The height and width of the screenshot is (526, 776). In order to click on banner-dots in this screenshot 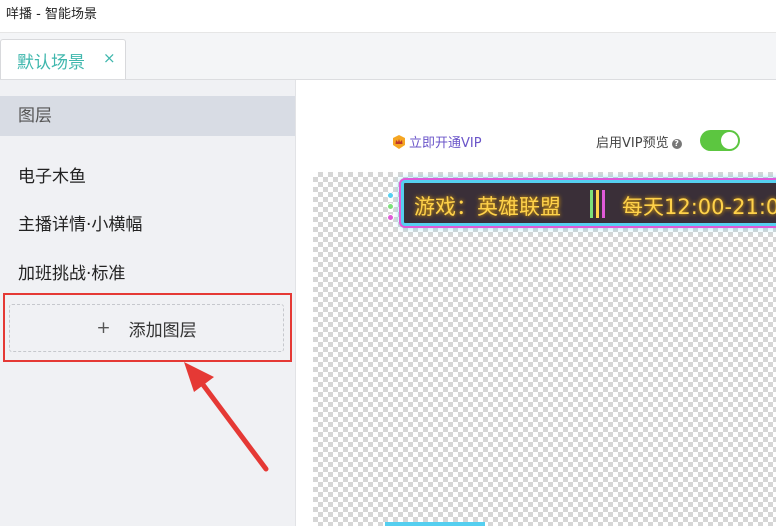, I will do `click(392, 207)`.